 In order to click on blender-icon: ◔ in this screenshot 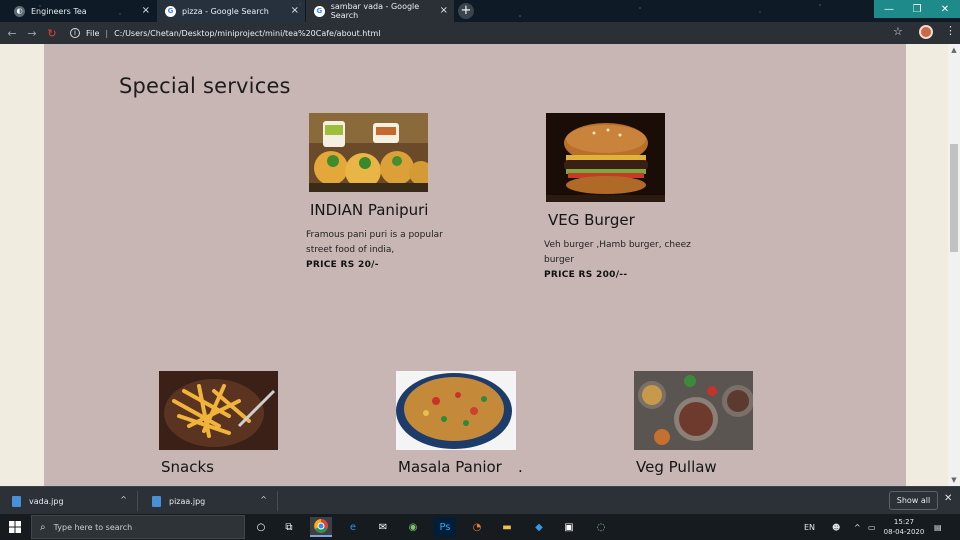, I will do `click(477, 527)`.